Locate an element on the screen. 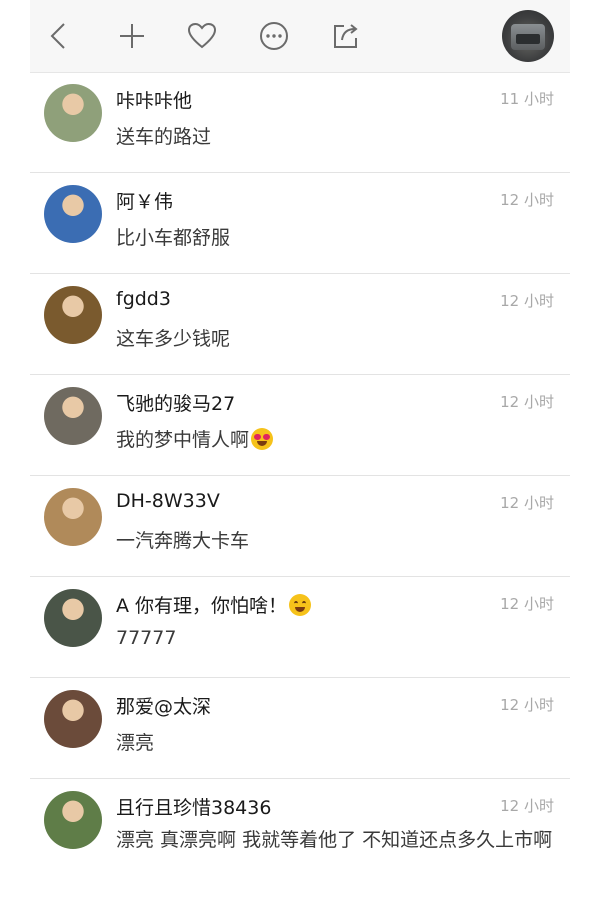  comment-text-content: 漂亮 is located at coordinates (135, 743).